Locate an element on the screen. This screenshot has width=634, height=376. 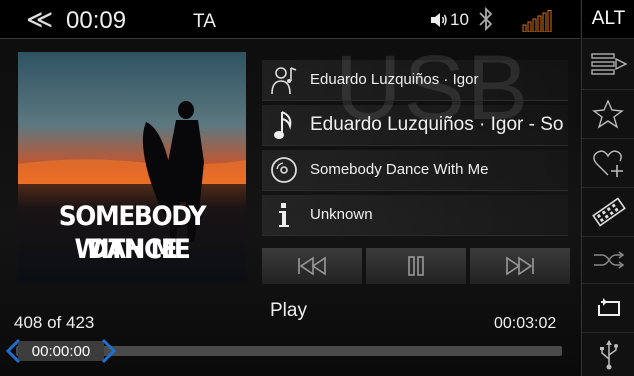
clock: 00:09 is located at coordinates (96, 20).